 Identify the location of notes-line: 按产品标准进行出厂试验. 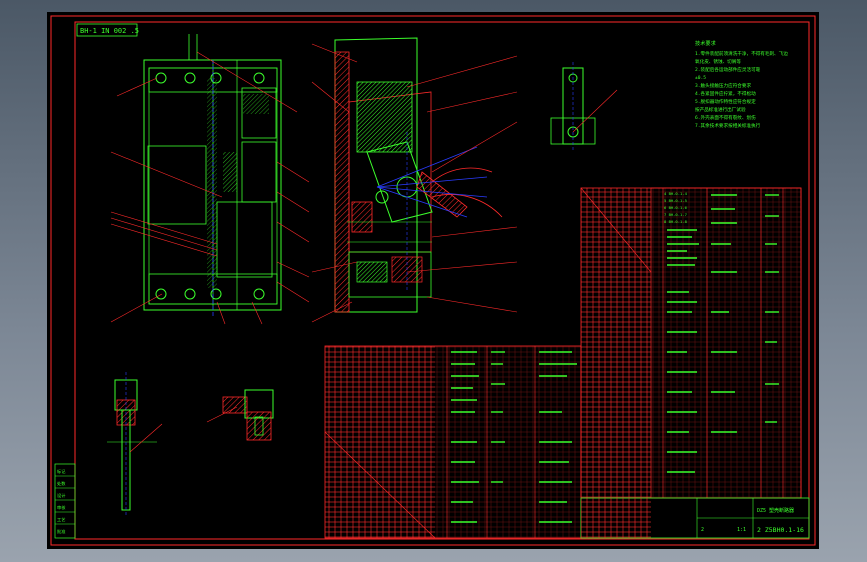
(720, 109).